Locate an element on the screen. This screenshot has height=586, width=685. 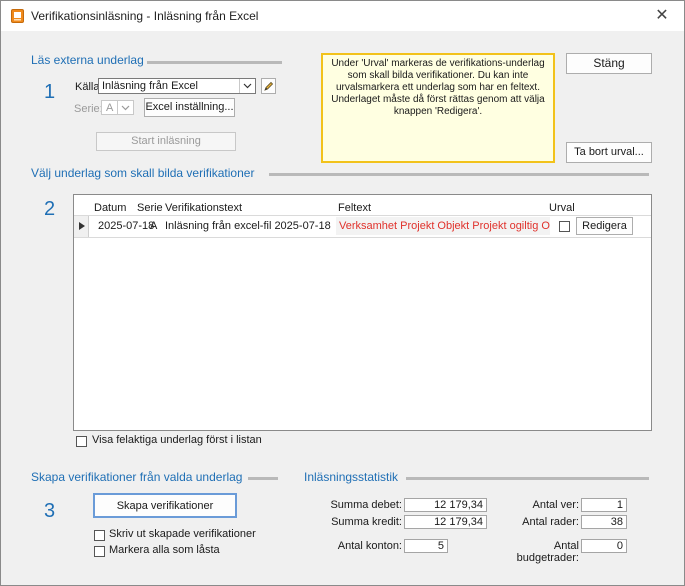
serie-label: Serie: is located at coordinates (88, 109).